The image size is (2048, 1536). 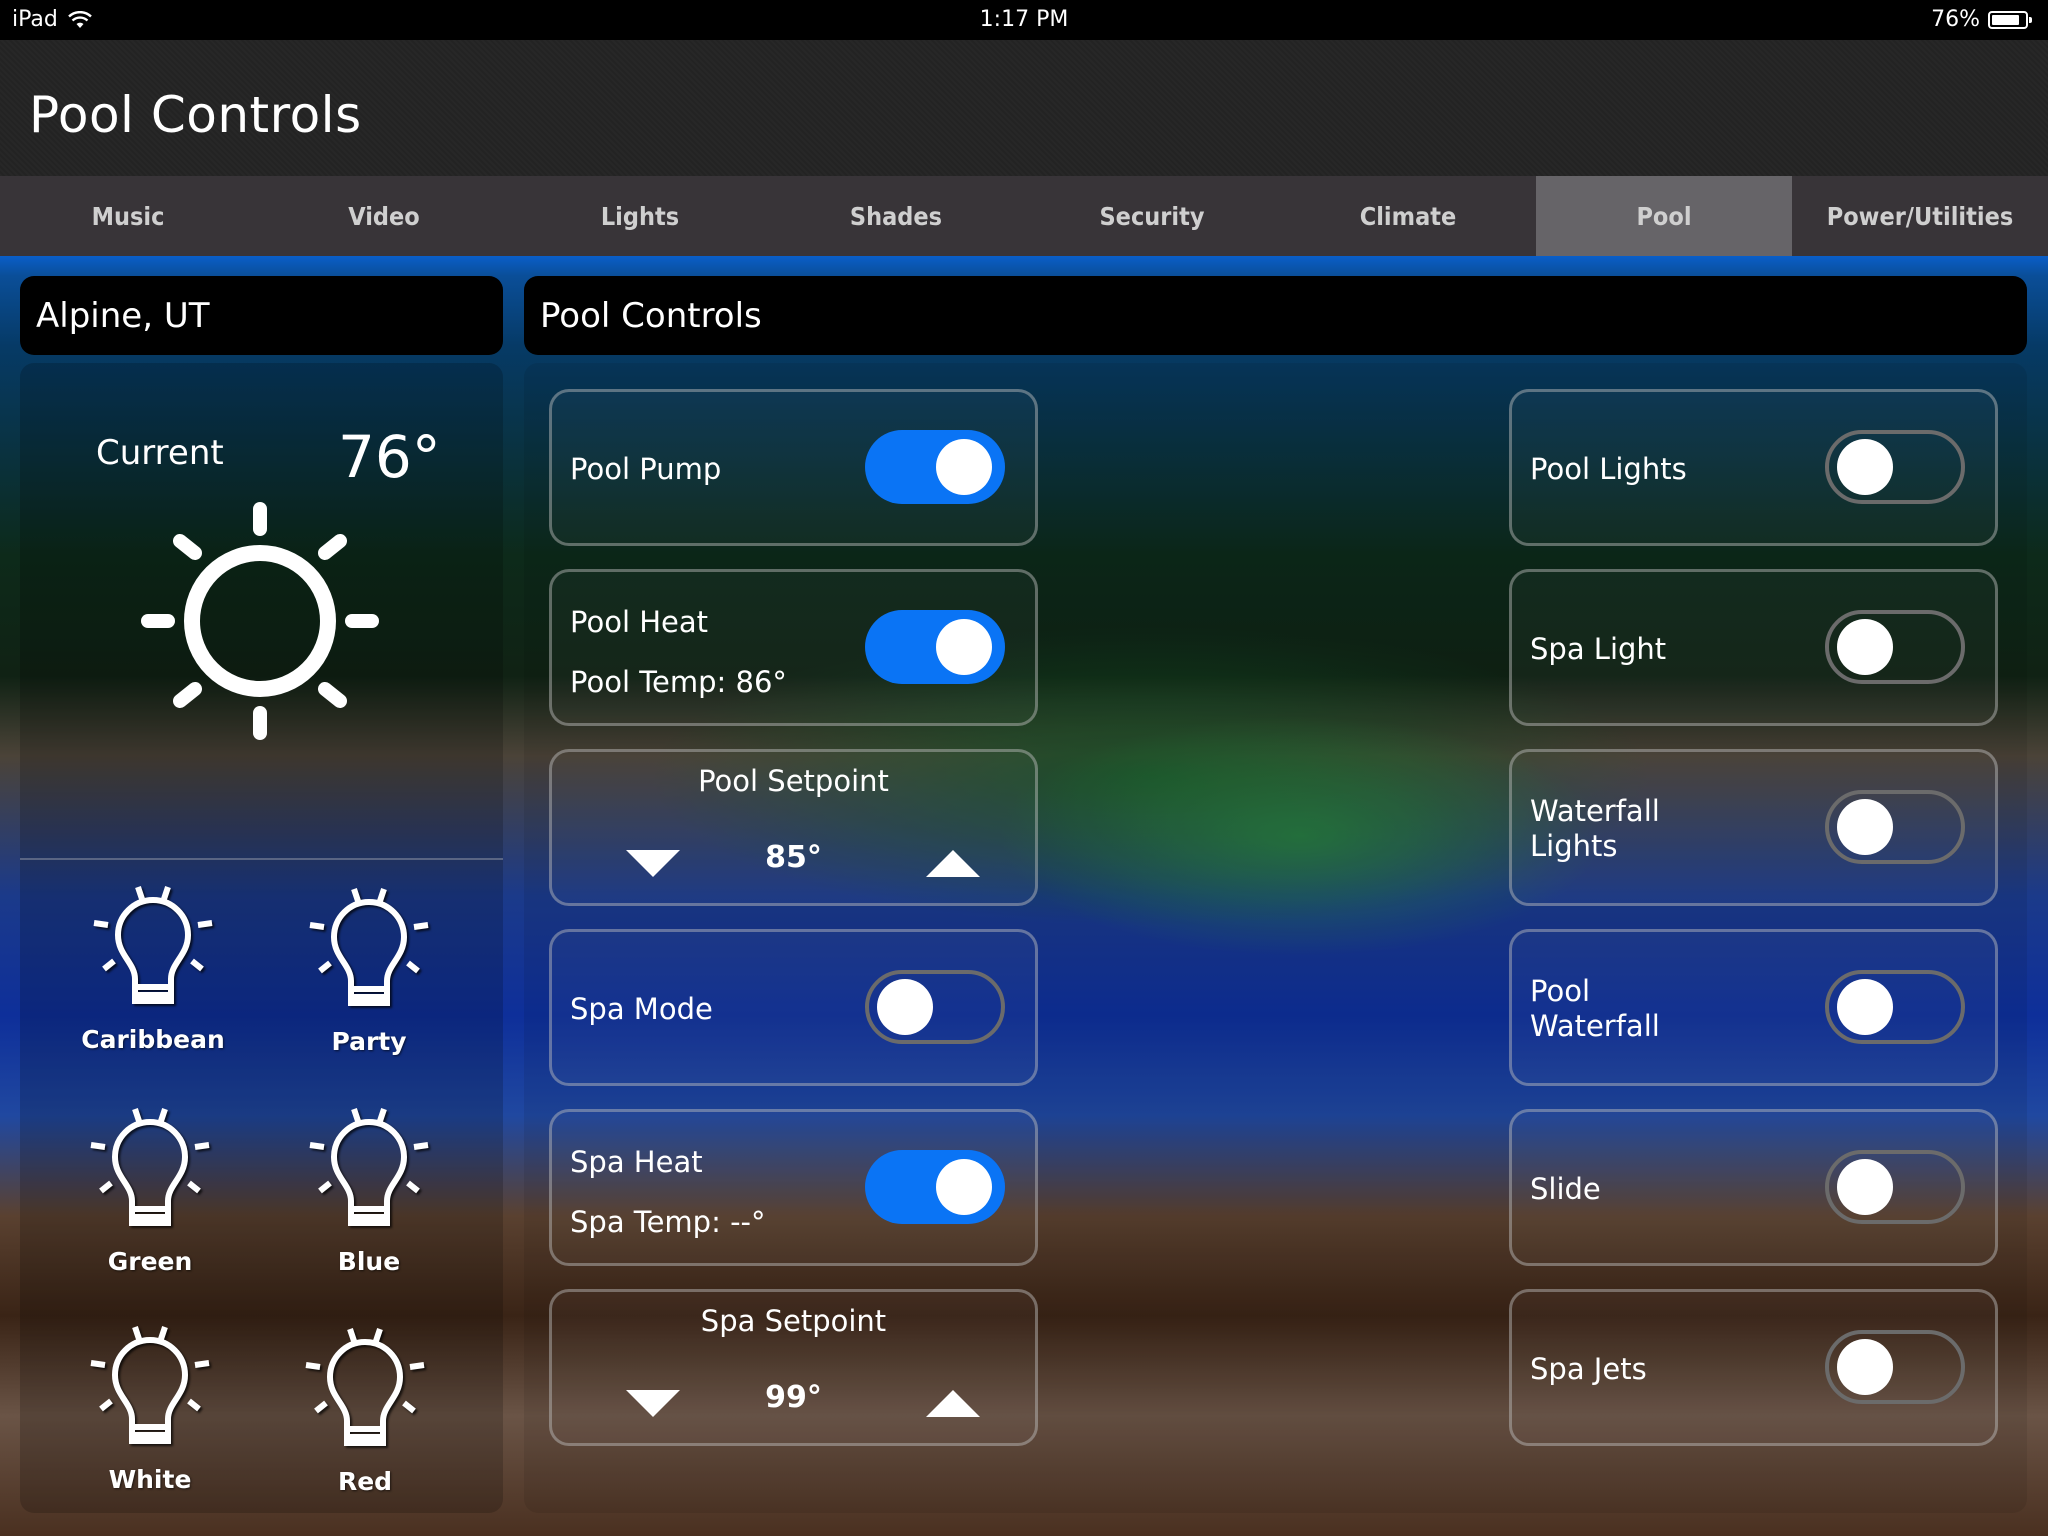 What do you see at coordinates (935, 1187) in the screenshot?
I see `spa-heat-toggle` at bounding box center [935, 1187].